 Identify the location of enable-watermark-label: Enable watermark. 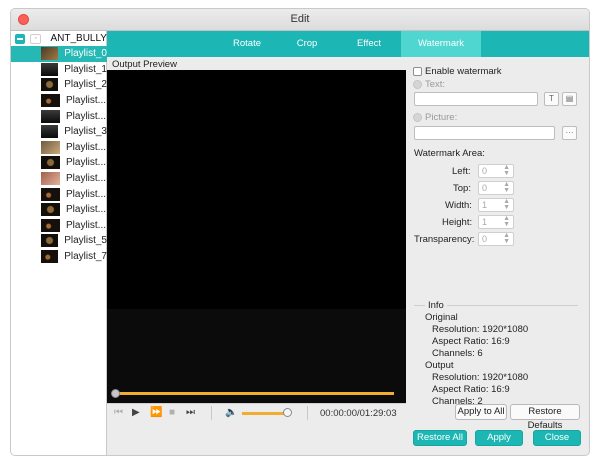
(463, 71).